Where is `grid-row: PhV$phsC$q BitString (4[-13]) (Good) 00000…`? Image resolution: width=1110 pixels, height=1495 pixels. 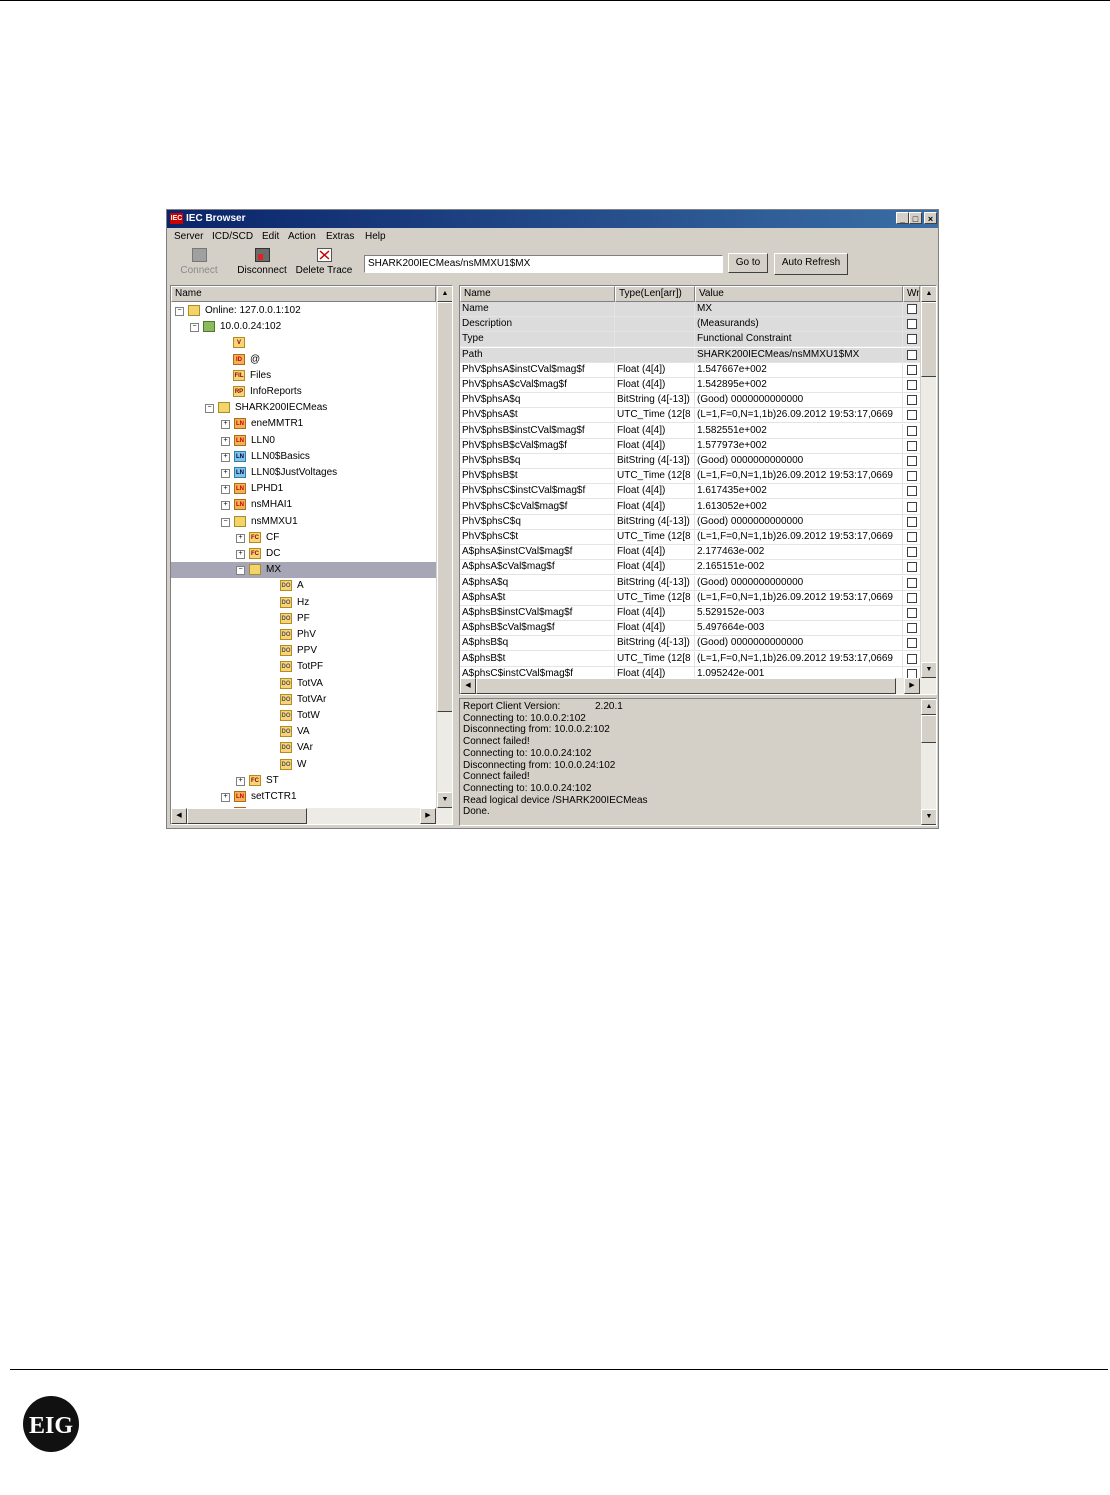
grid-row: PhV$phsC$q BitString (4[-13]) (Good) 00000… is located at coordinates (690, 522).